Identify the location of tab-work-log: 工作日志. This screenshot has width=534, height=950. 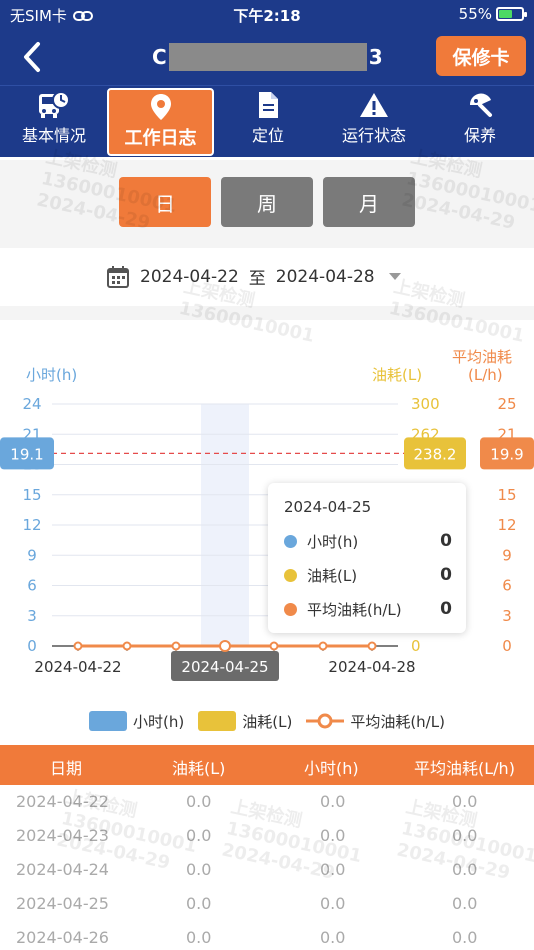
(160, 122).